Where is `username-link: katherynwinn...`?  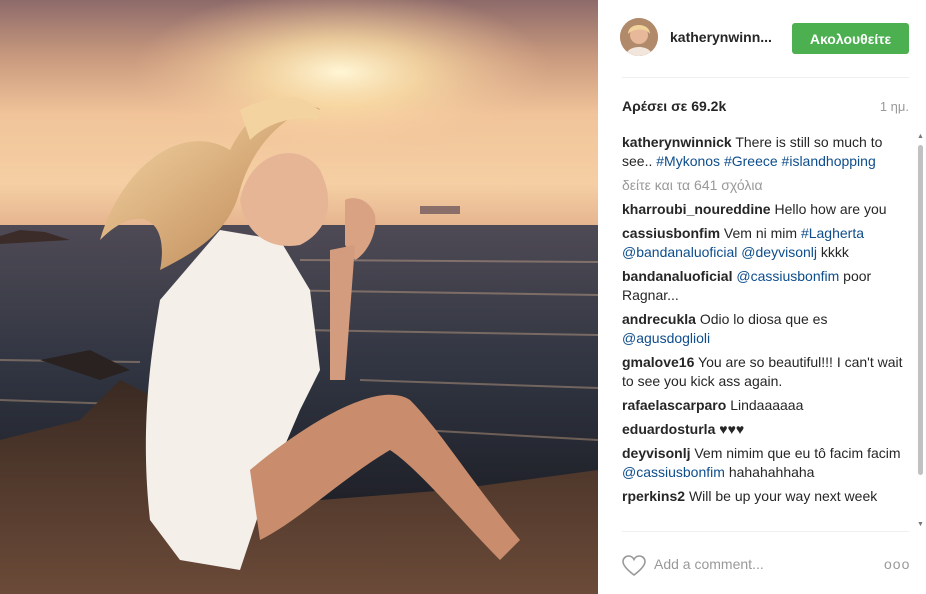
username-link: katherynwinn... is located at coordinates (721, 37).